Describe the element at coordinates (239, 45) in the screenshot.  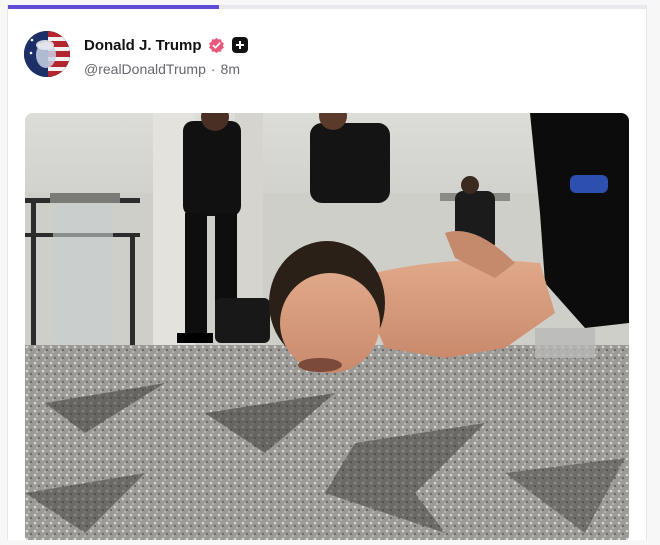
I see `plus-subscription-icon` at that location.